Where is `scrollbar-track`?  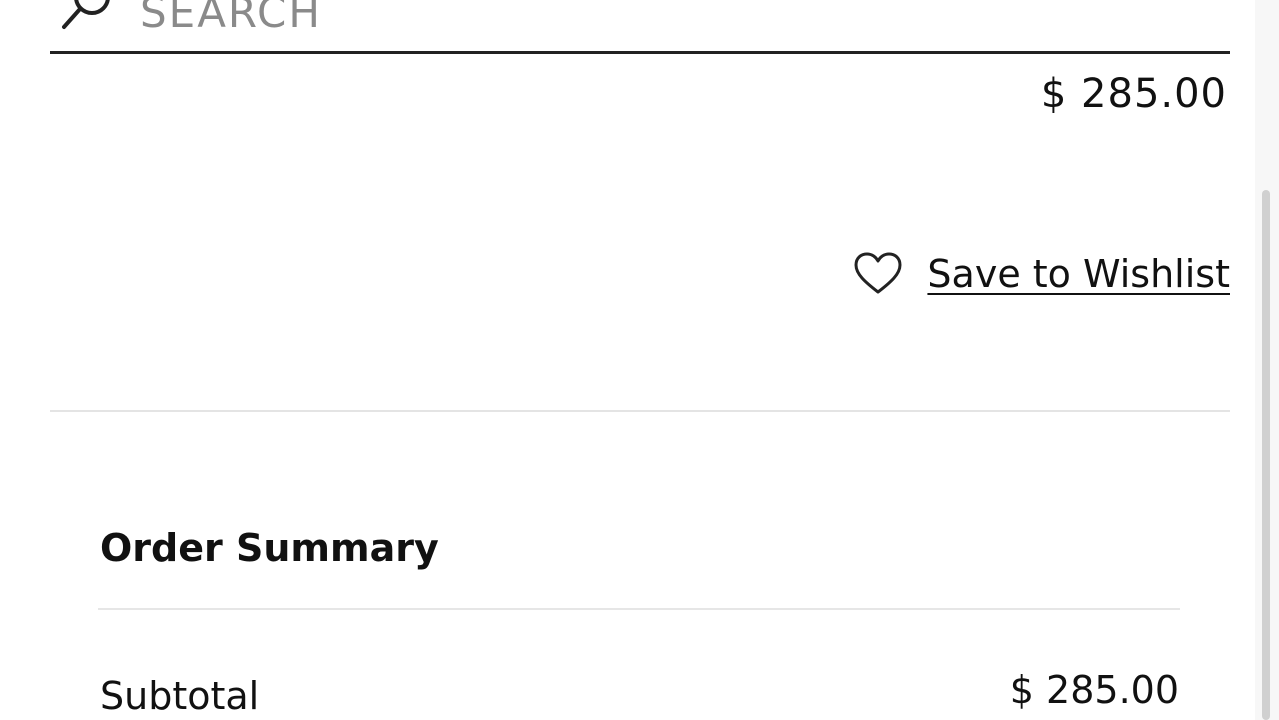 scrollbar-track is located at coordinates (1267, 360).